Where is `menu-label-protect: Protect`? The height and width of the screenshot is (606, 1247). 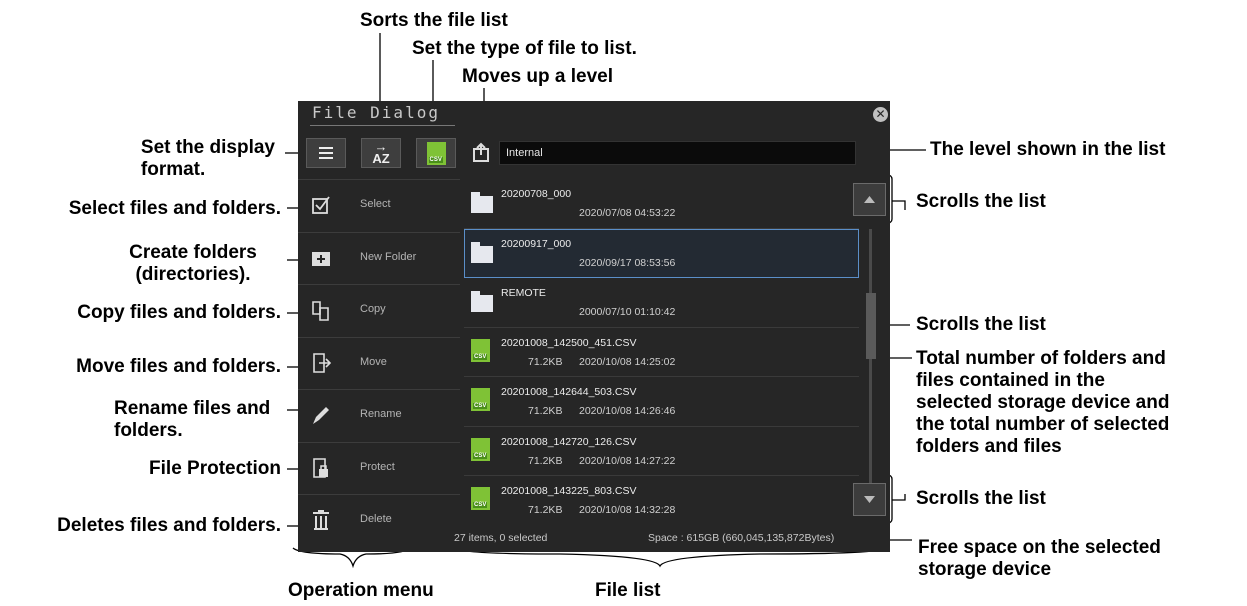
menu-label-protect: Protect is located at coordinates (377, 466).